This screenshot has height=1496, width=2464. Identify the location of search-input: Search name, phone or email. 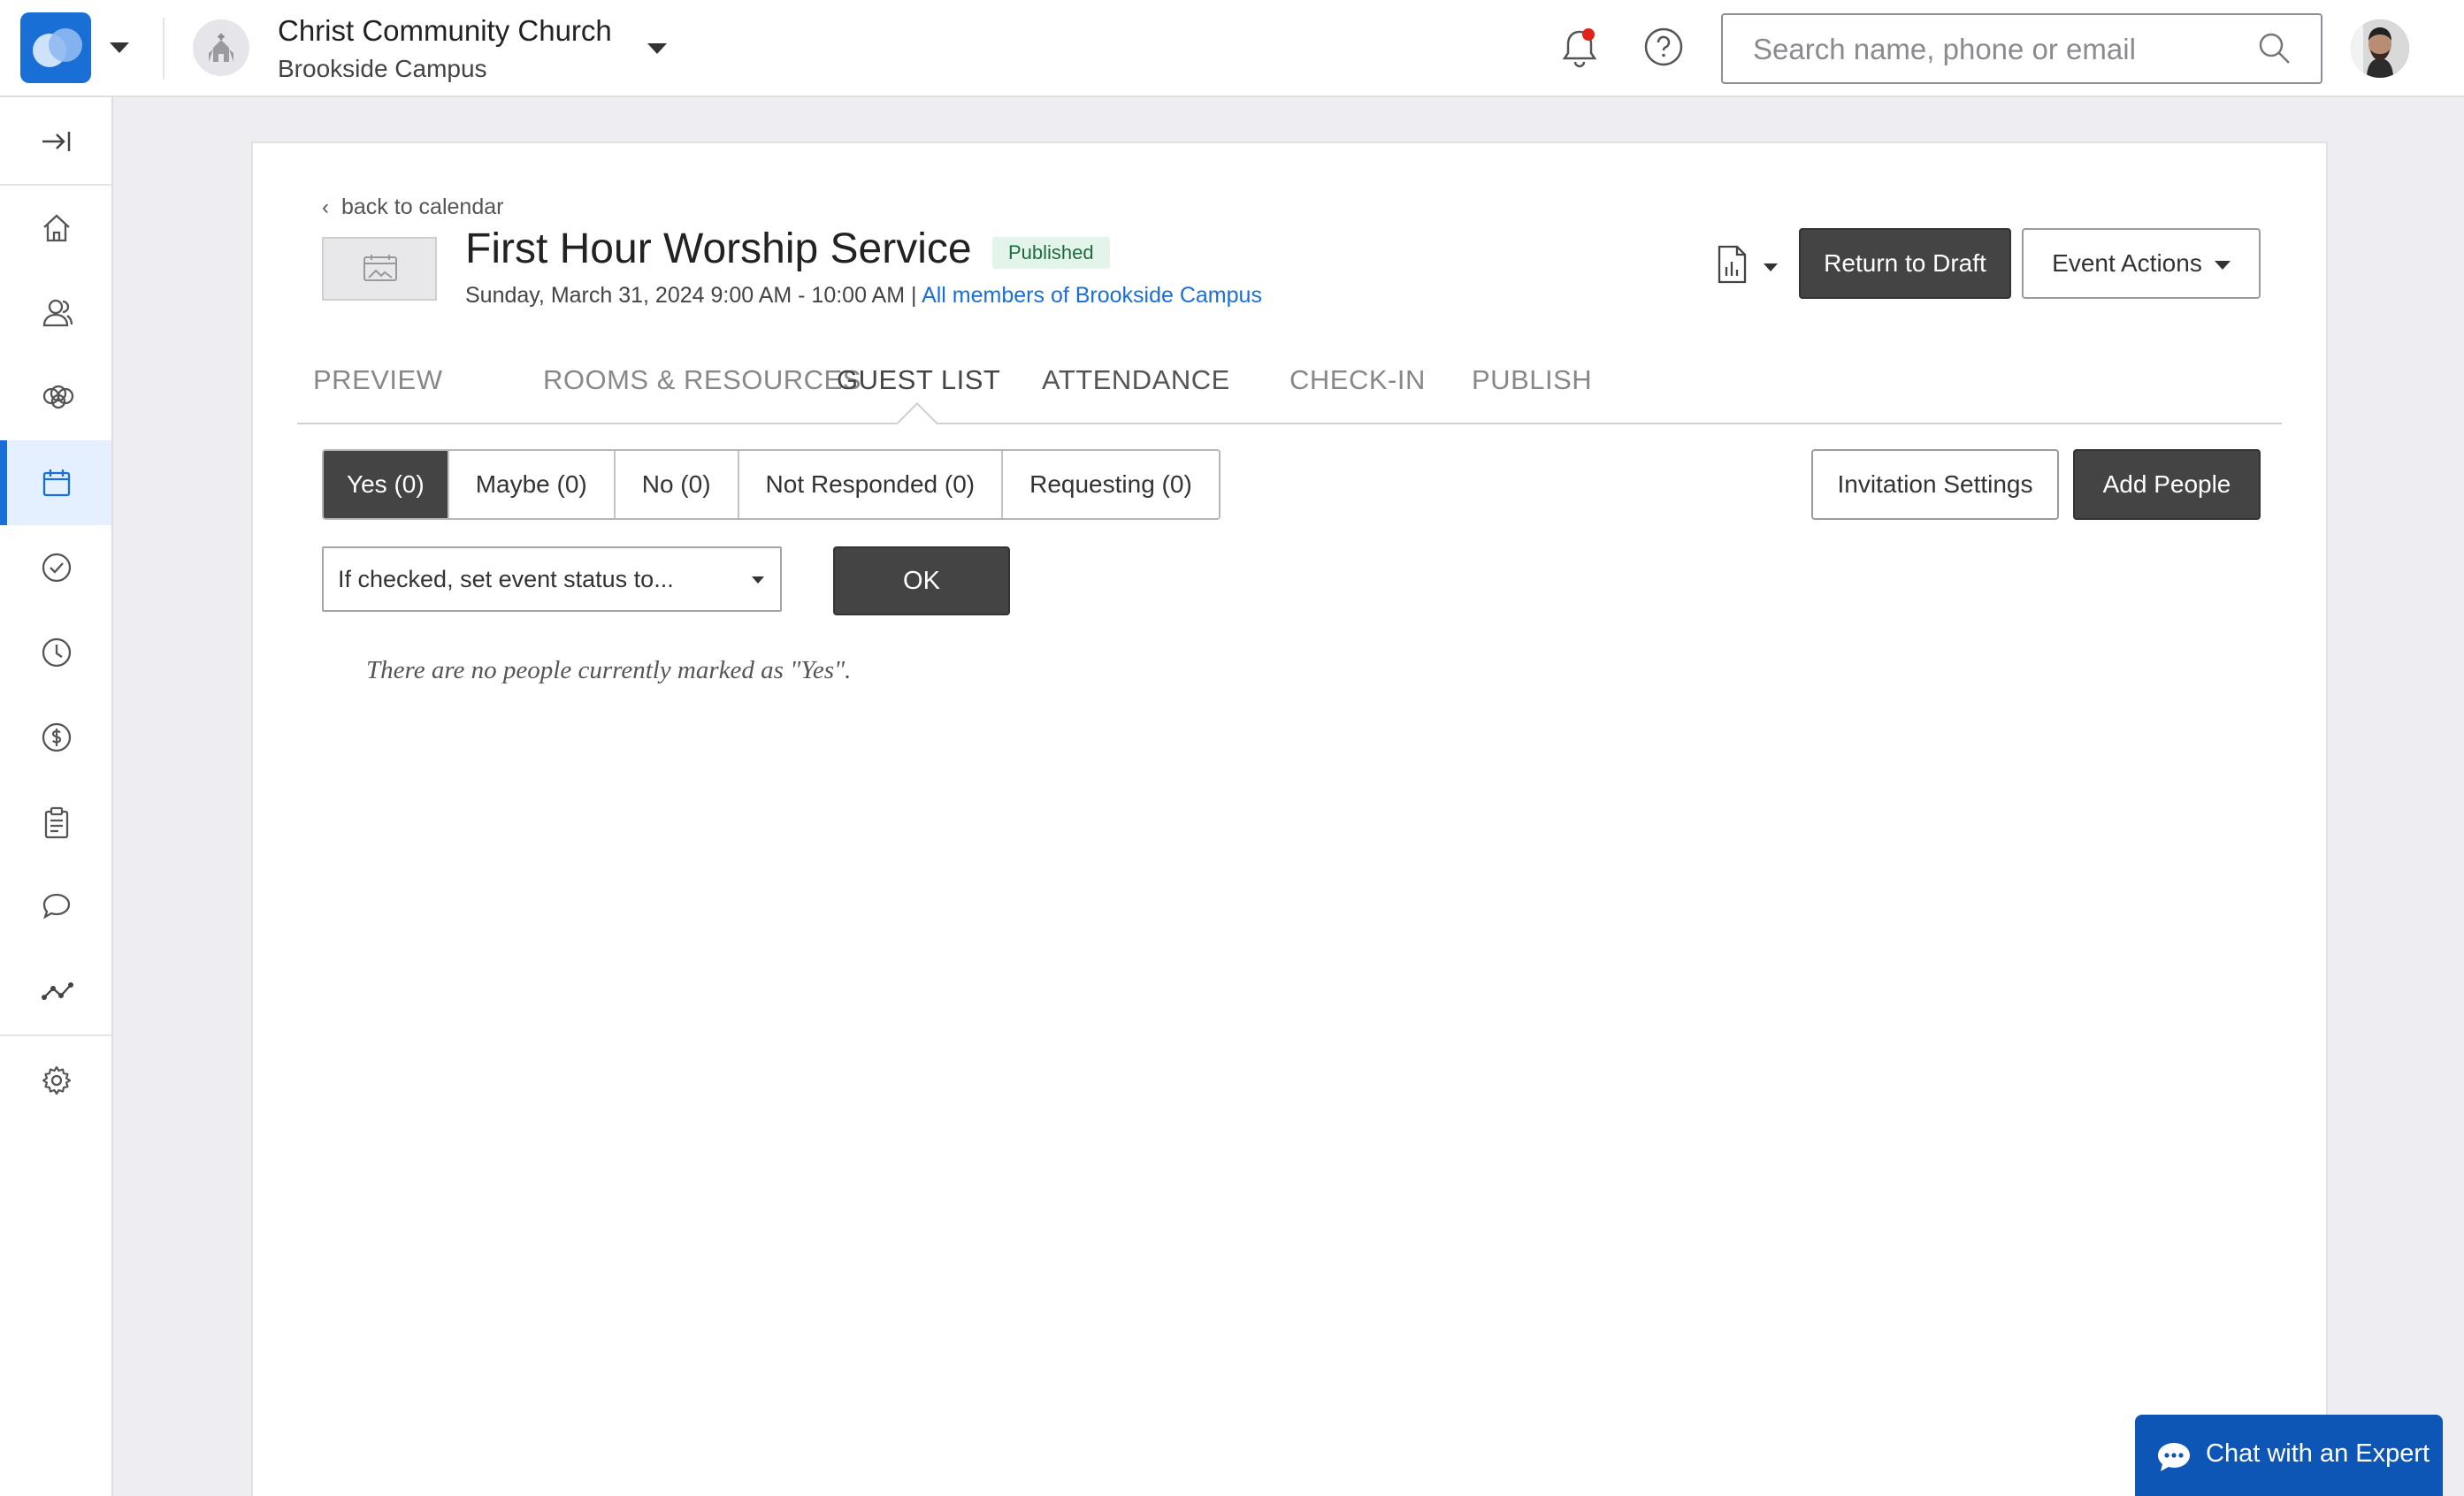
(1945, 50).